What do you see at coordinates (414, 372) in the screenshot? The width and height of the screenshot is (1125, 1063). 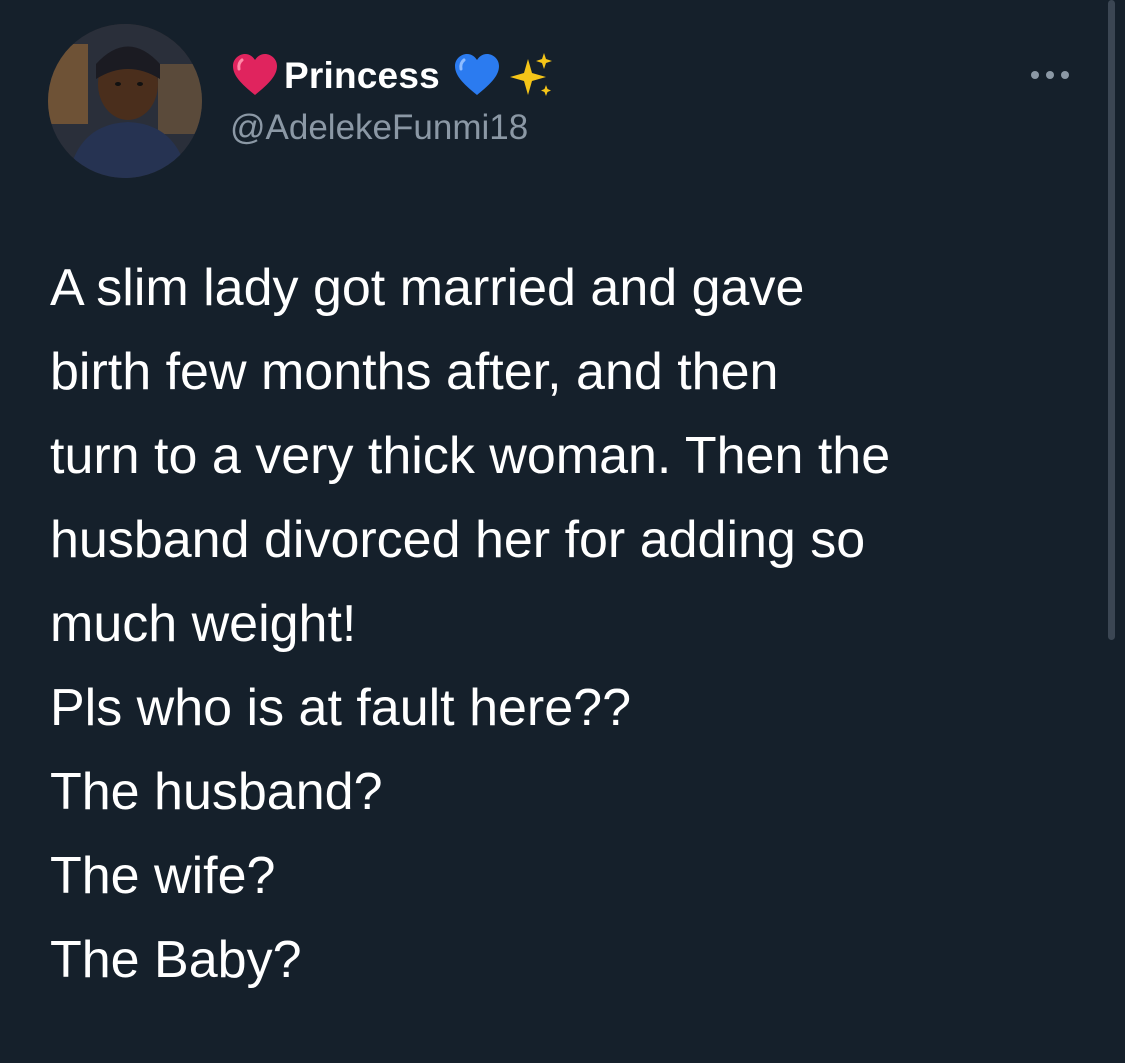 I see `tweet-text-line: birth few months after, and then` at bounding box center [414, 372].